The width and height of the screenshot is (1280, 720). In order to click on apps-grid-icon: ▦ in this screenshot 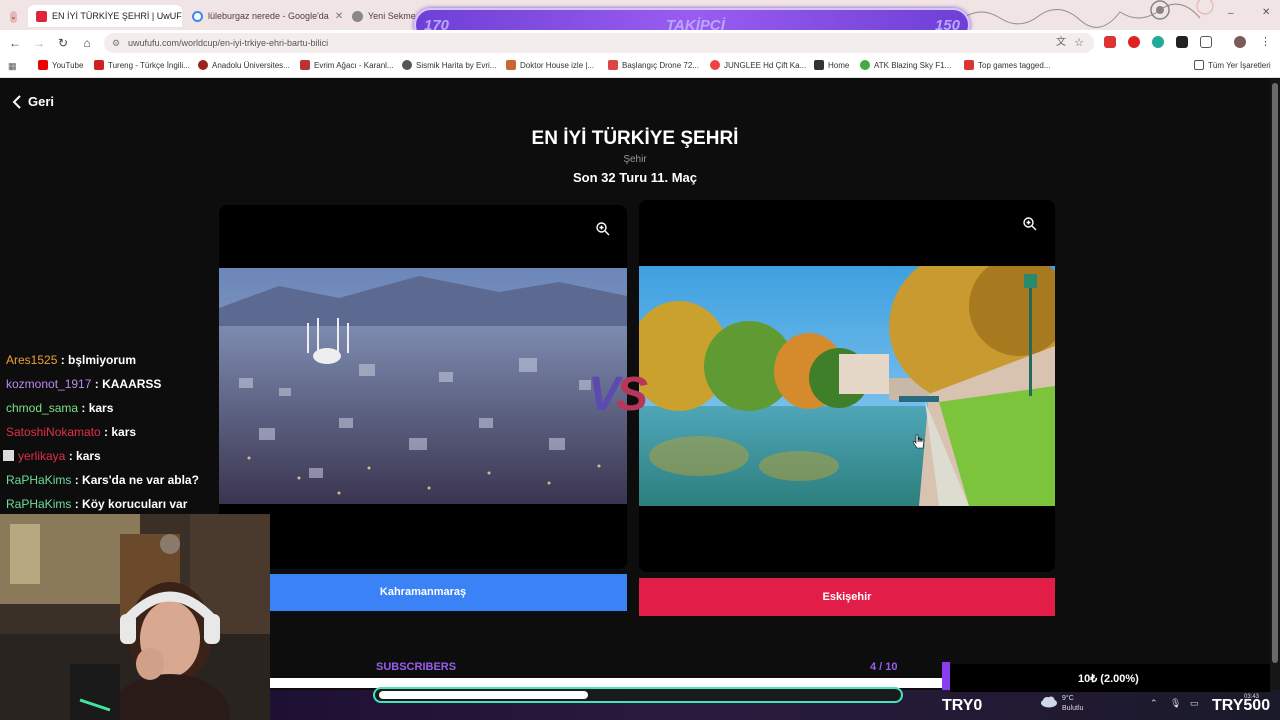, I will do `click(12, 66)`.